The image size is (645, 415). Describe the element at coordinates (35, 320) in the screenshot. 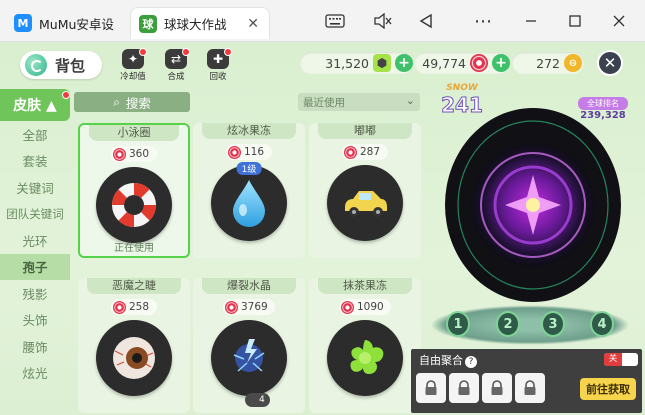

I see `sidebar-item-headwear: 头饰` at that location.